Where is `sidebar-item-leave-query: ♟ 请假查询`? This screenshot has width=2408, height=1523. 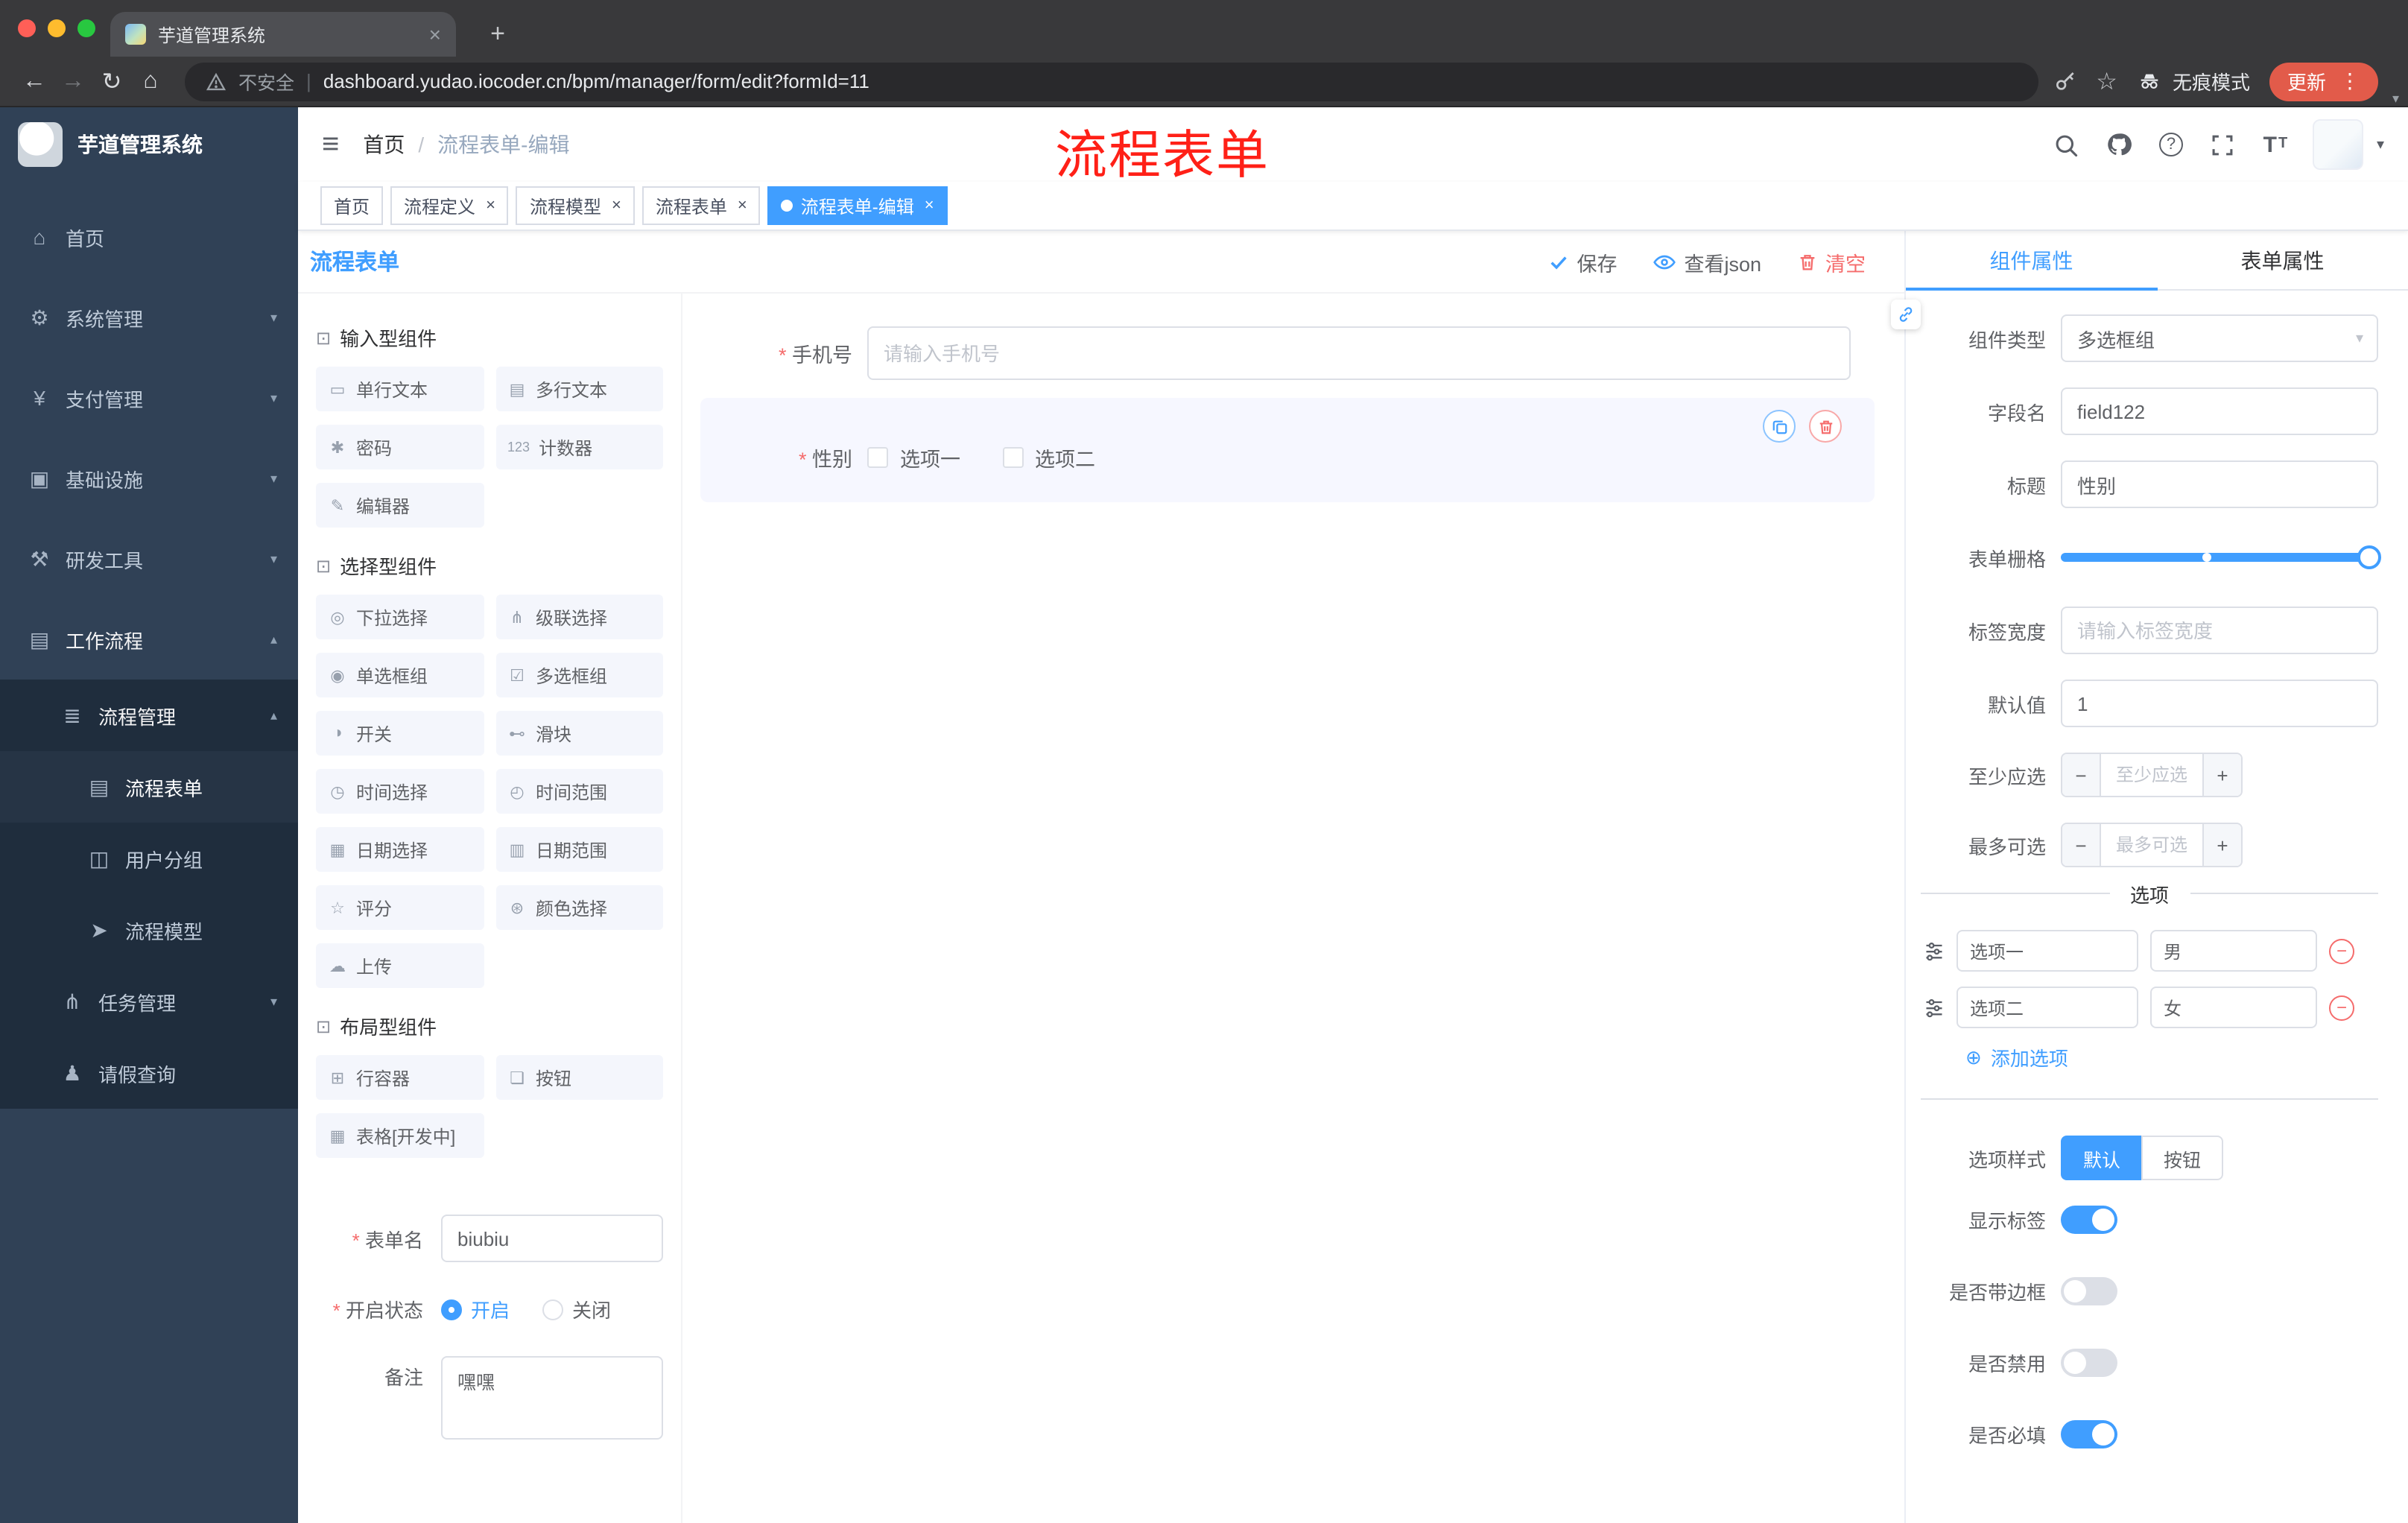 sidebar-item-leave-query: ♟ 请假查询 is located at coordinates (149, 1073).